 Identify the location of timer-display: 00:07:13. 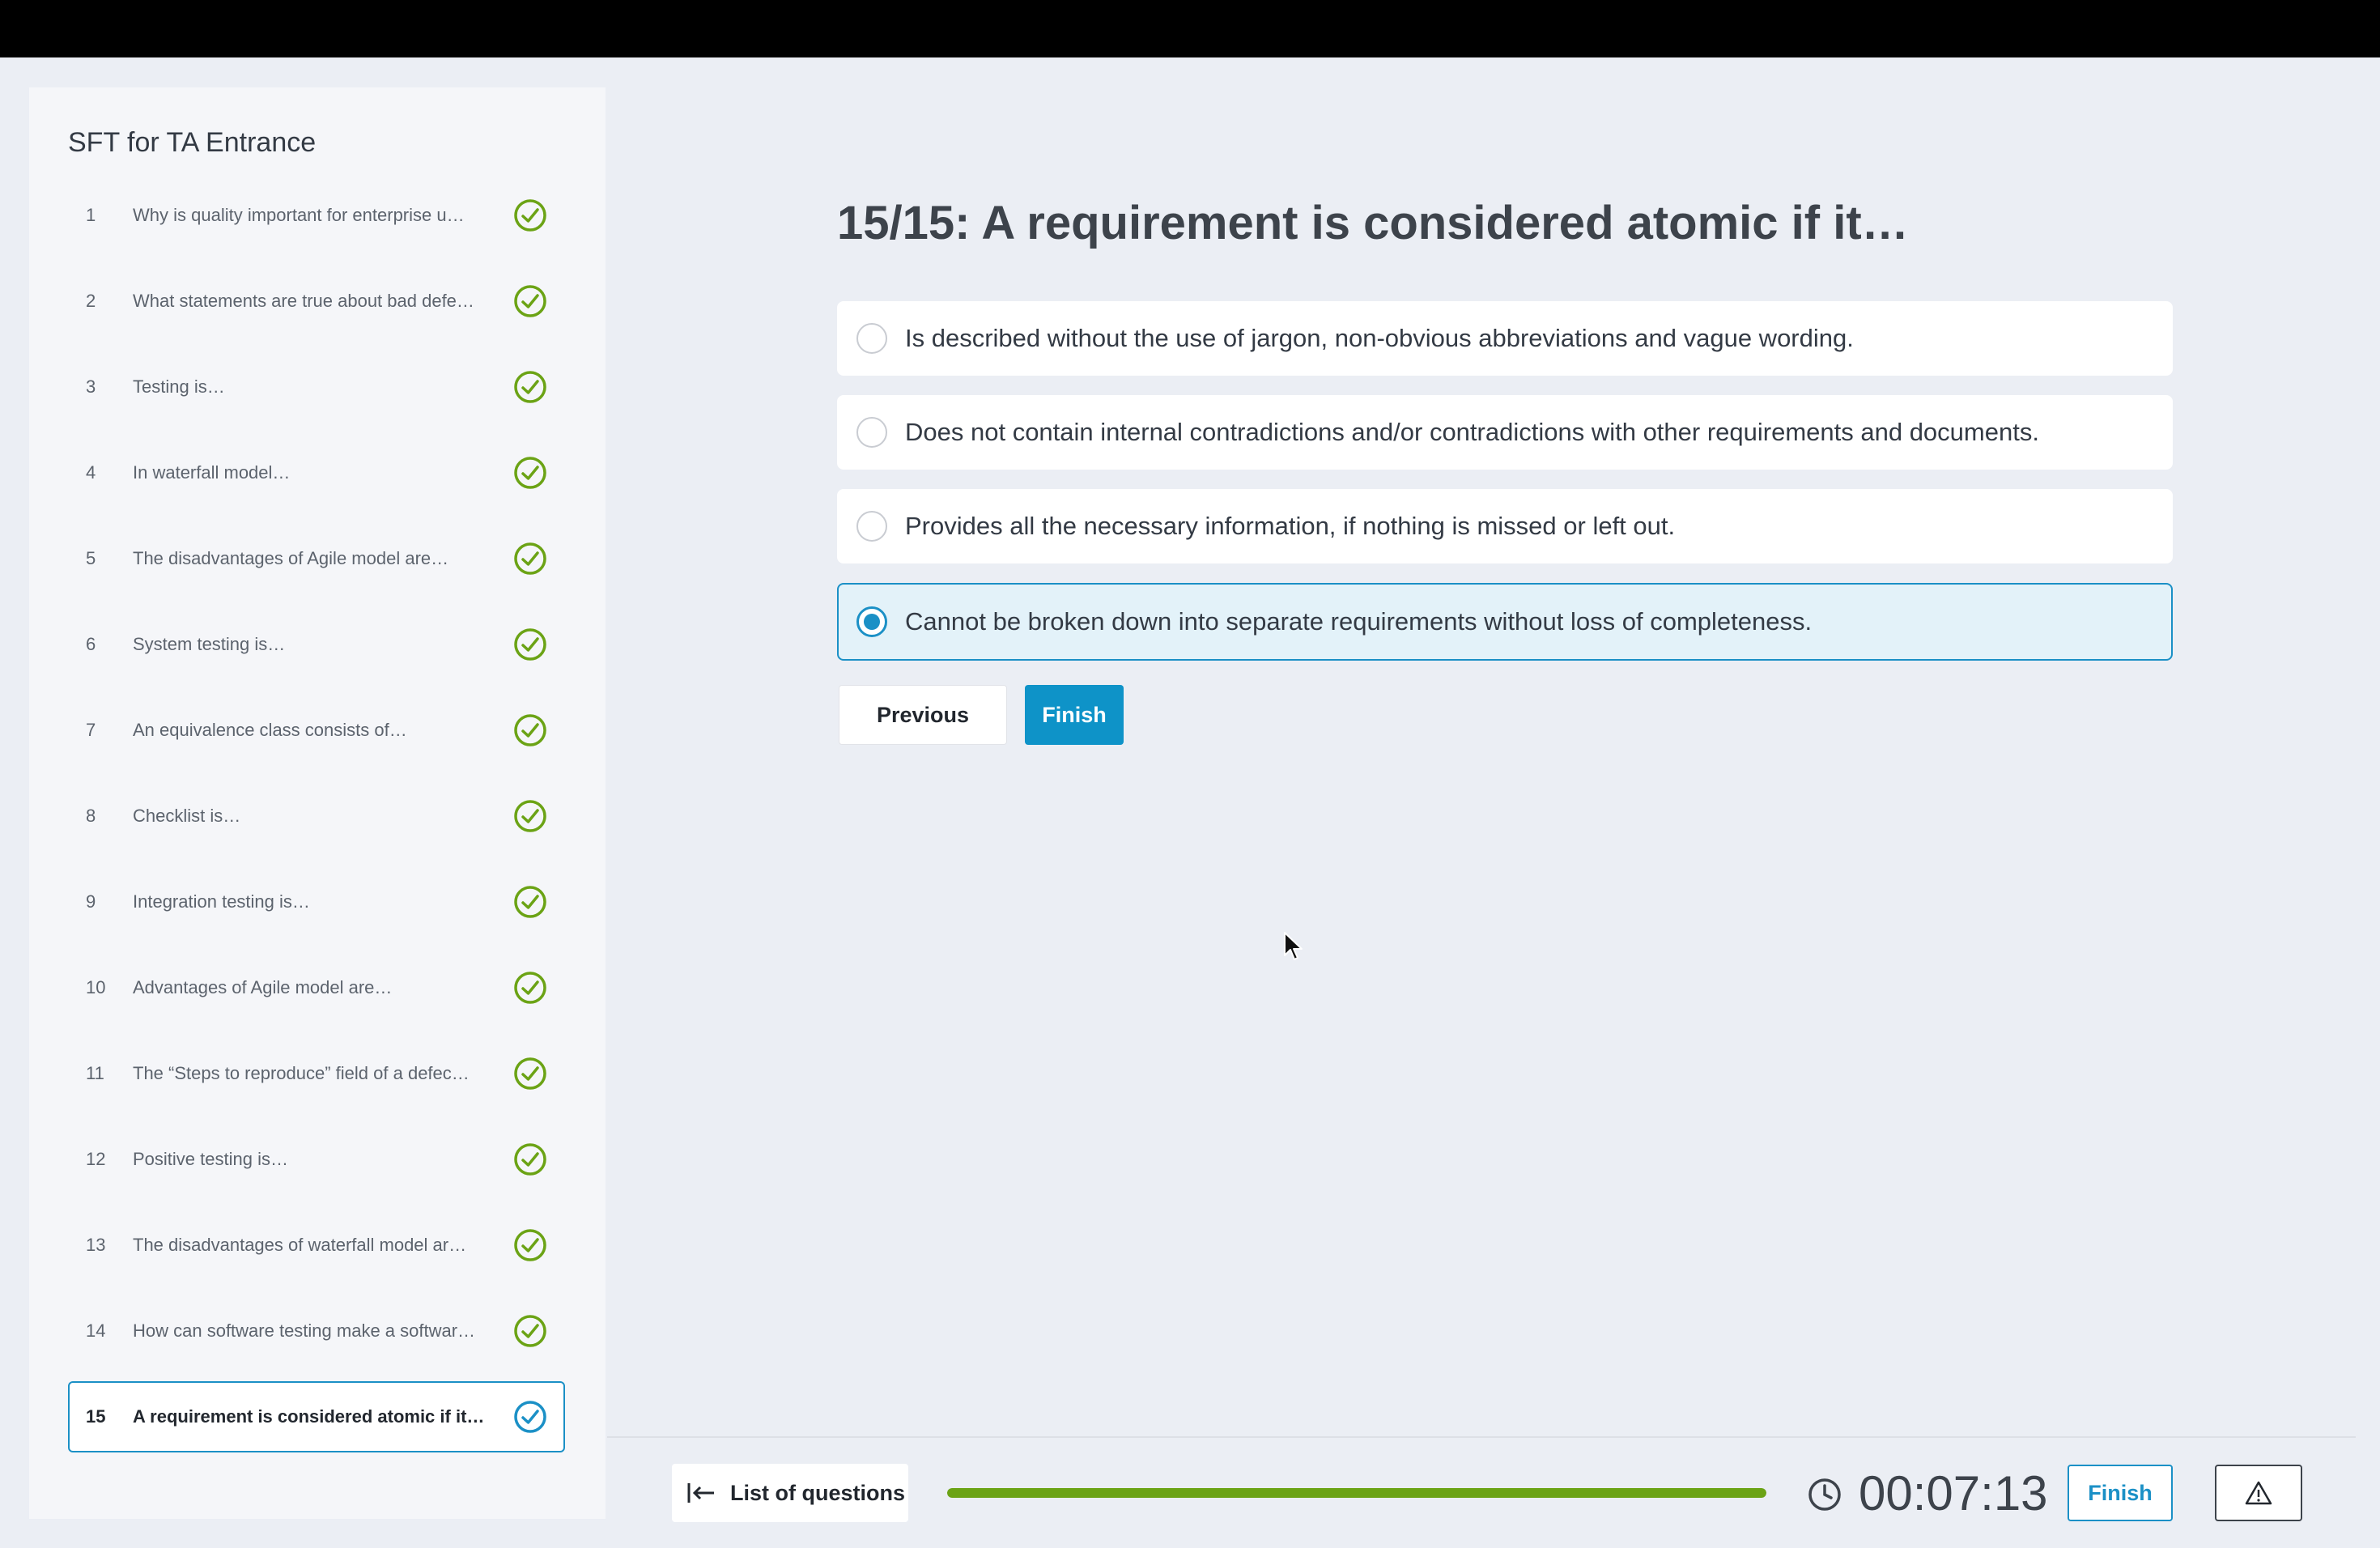
(1954, 1493).